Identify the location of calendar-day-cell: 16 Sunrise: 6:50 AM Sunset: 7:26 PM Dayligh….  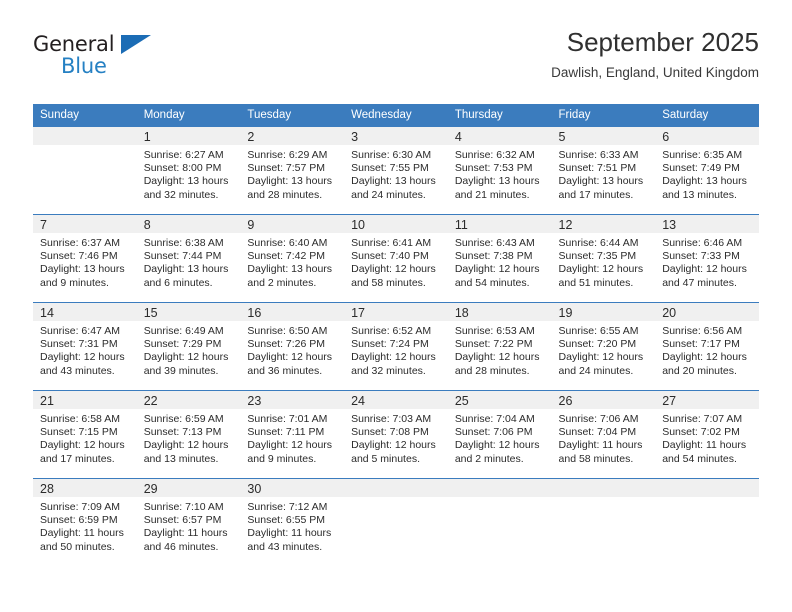
(292, 346).